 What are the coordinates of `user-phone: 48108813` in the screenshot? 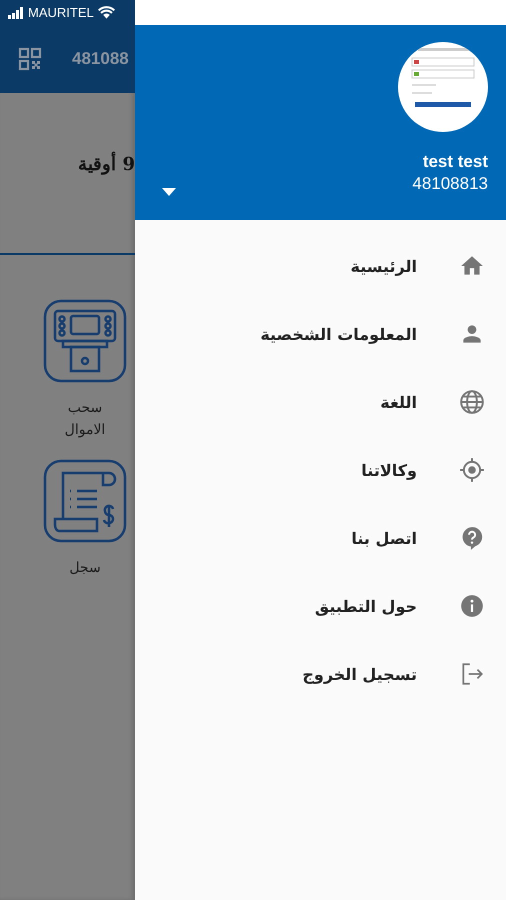 It's located at (450, 184).